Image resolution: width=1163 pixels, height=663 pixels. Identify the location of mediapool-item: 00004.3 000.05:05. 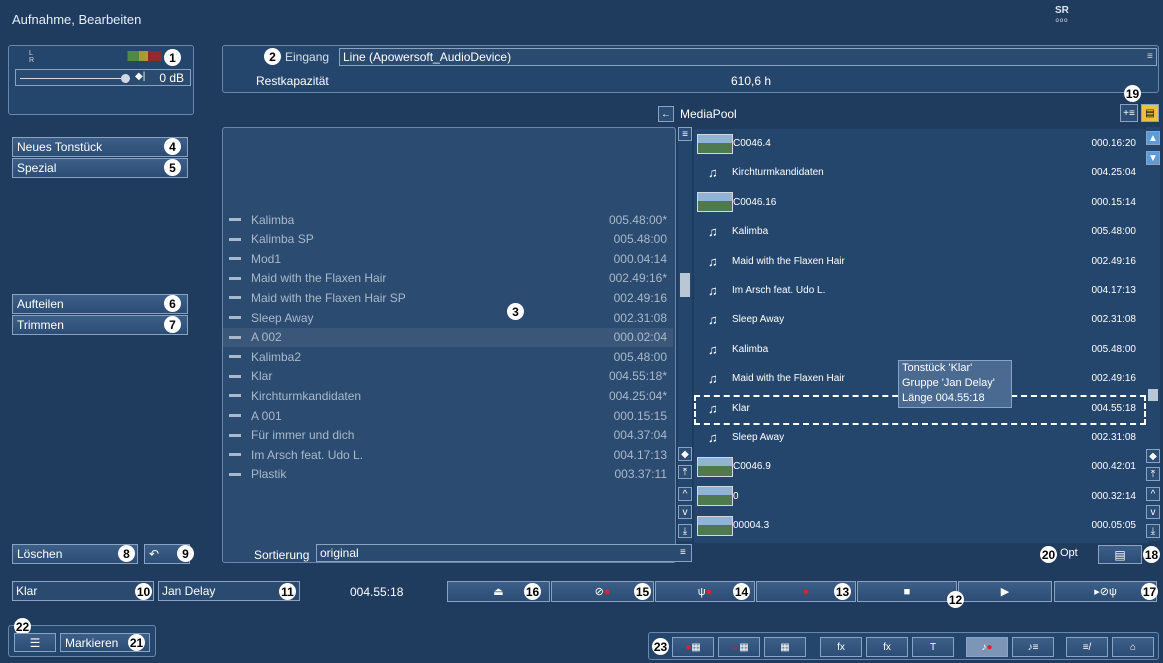
(919, 525).